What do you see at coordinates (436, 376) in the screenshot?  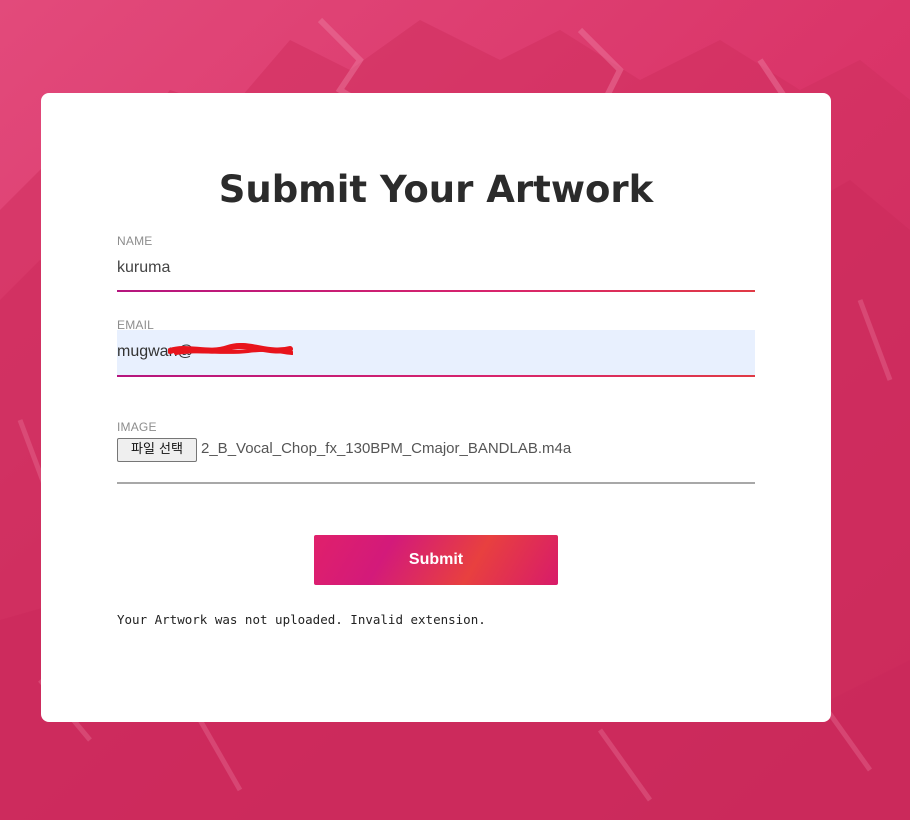 I see `email-underline` at bounding box center [436, 376].